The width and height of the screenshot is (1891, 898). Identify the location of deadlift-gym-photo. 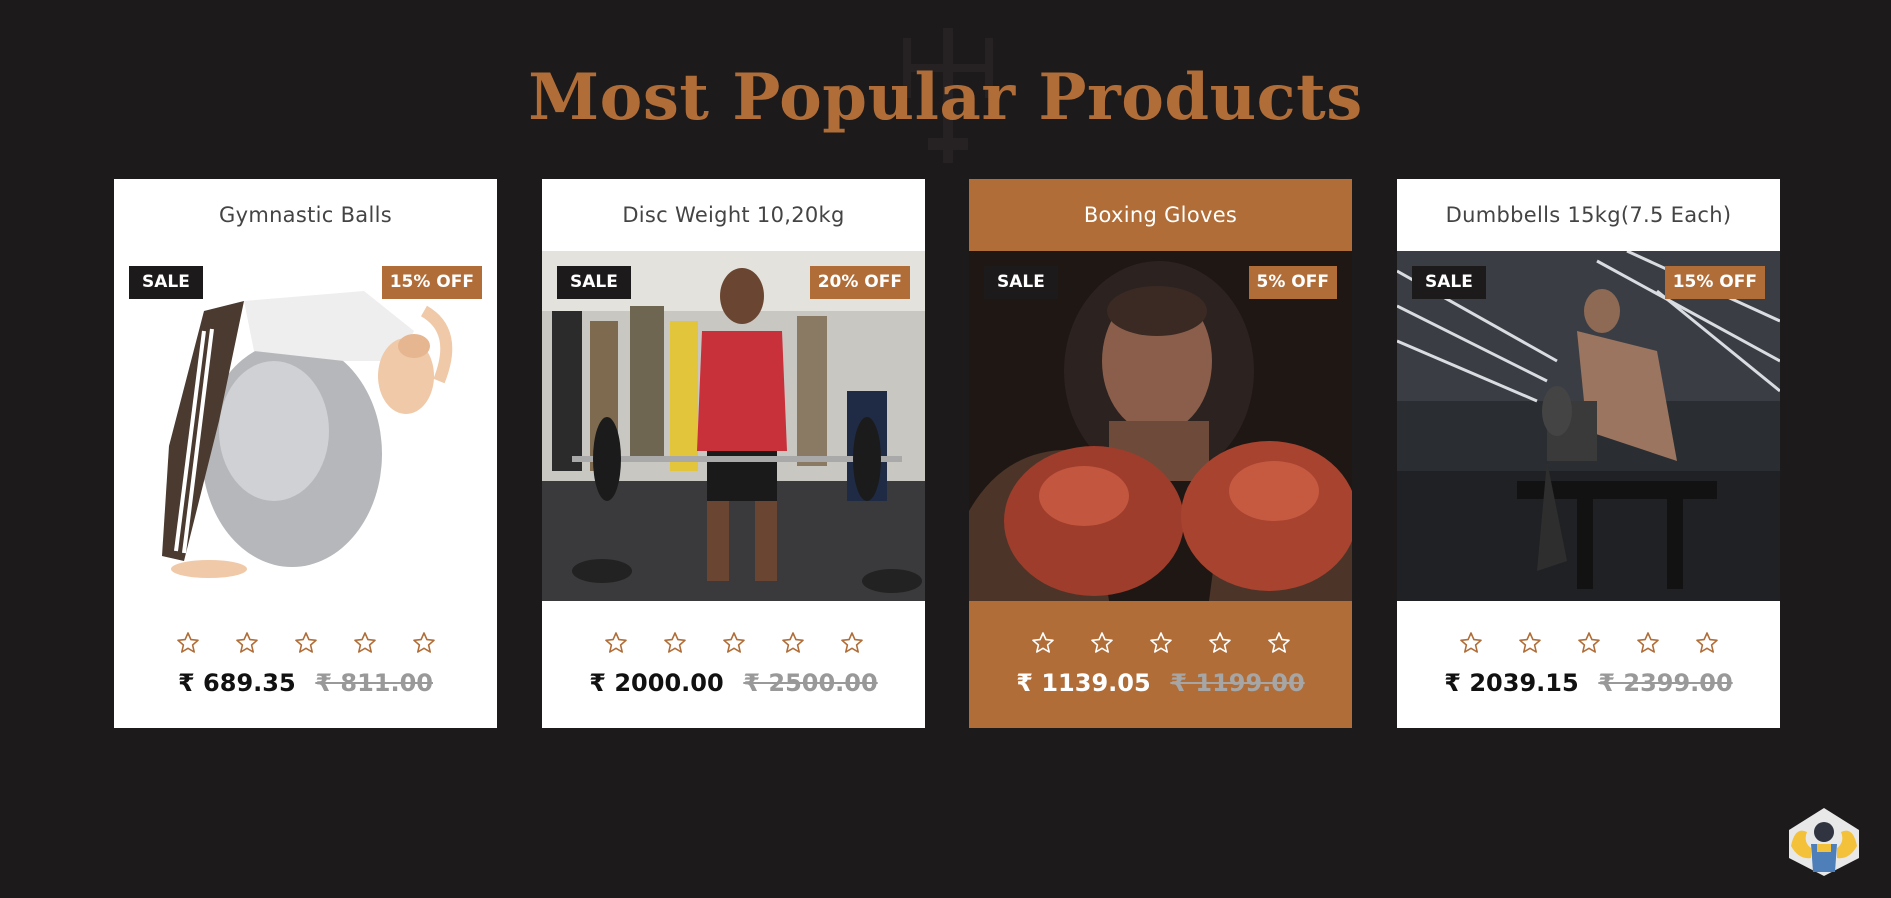
(733, 426).